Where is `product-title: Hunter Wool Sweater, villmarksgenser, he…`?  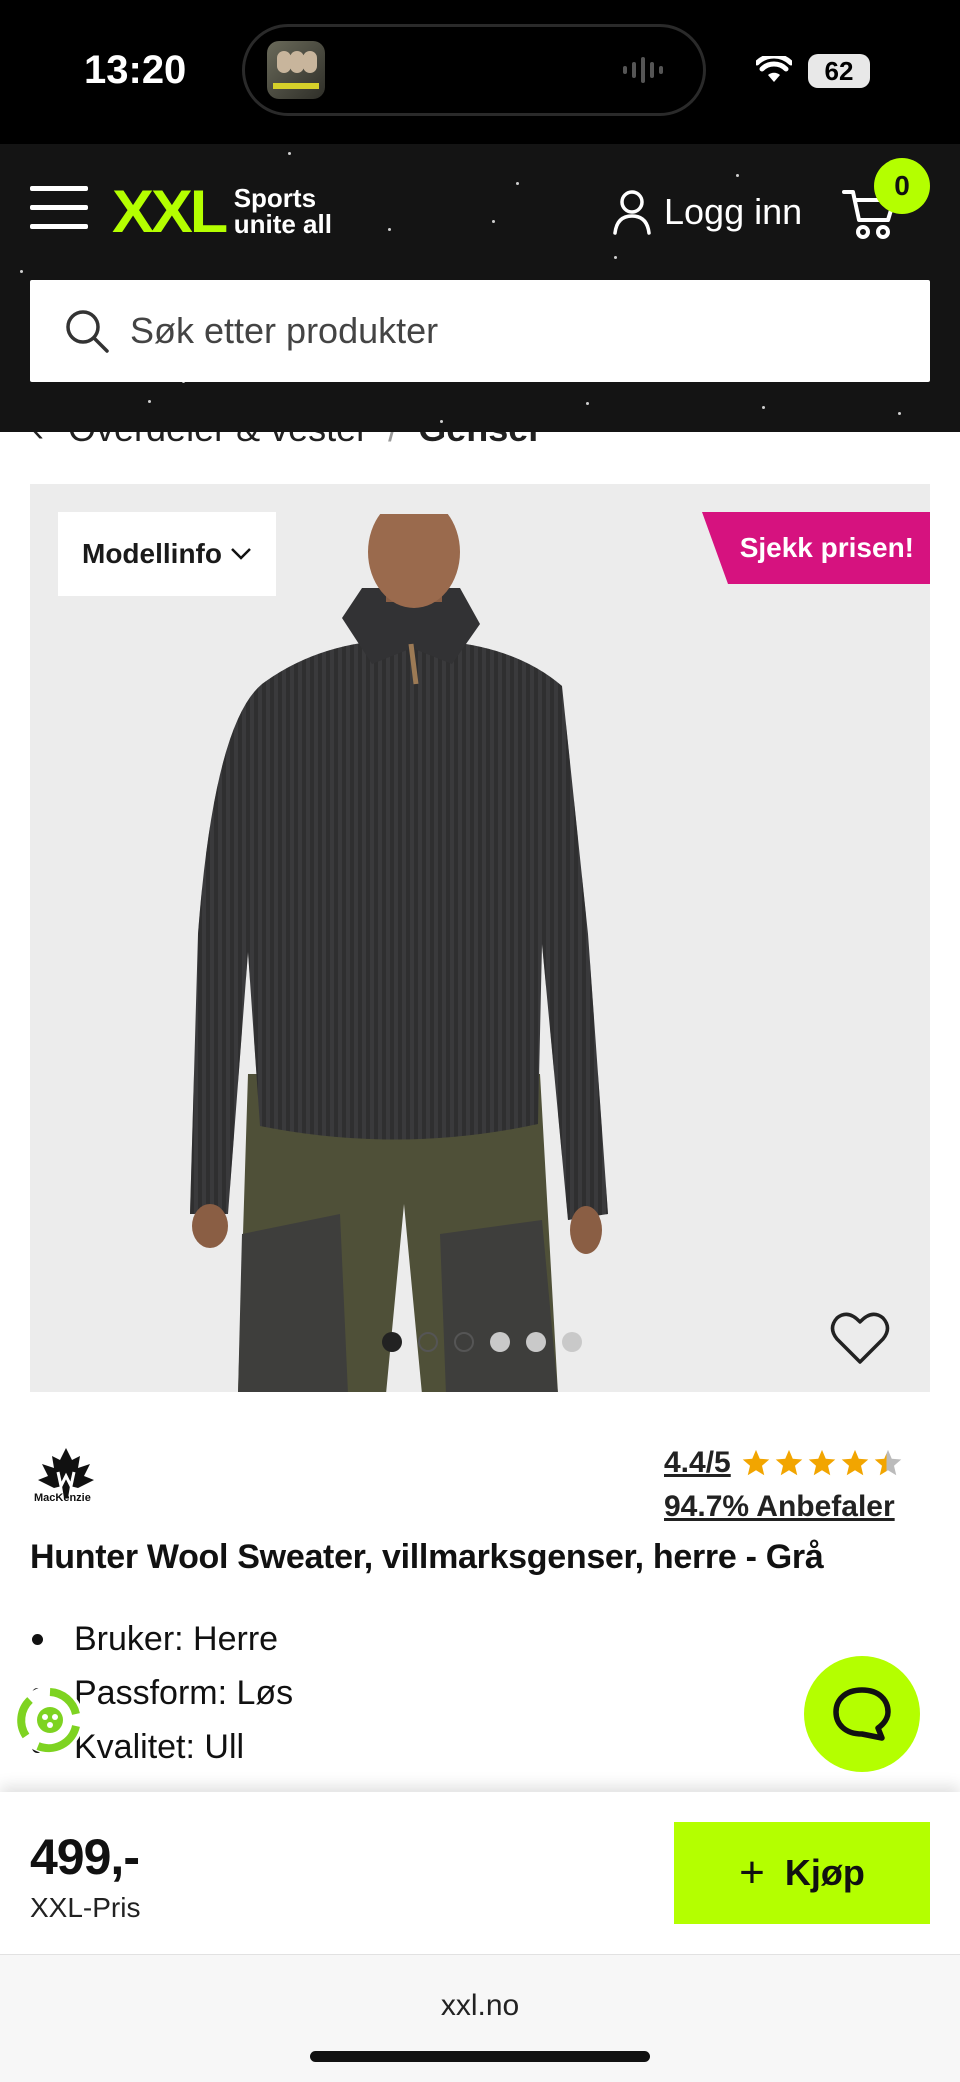 product-title: Hunter Wool Sweater, villmarksgenser, he… is located at coordinates (427, 1557).